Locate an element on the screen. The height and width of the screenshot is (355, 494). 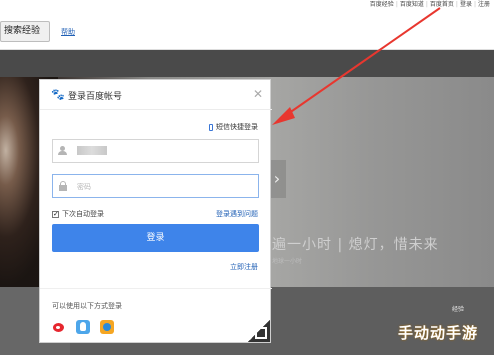
top-links: 百度经验 | 百度知道 | 百度首页 | 登录 | 注册 is located at coordinates (430, 5).